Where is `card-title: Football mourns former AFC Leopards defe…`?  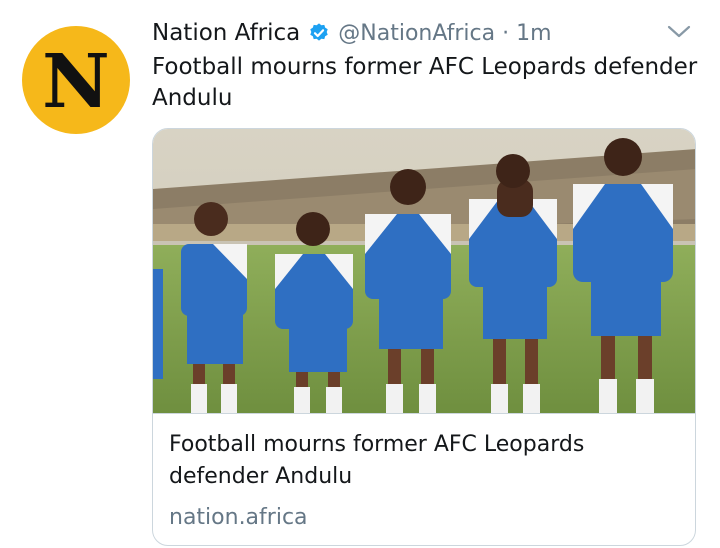 card-title: Football mourns former AFC Leopards defe… is located at coordinates (419, 461).